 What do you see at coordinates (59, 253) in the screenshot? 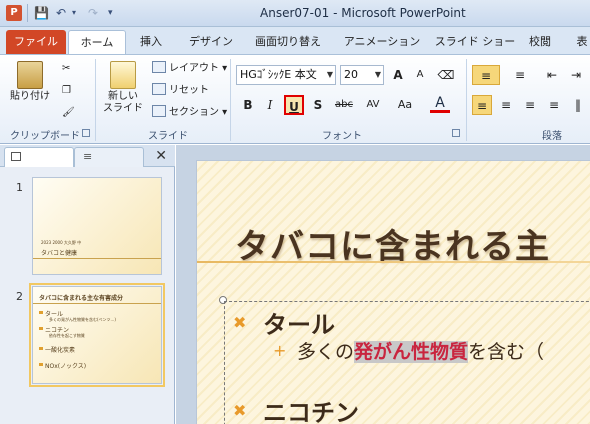
I see `thumb1-title: タバコと健康` at bounding box center [59, 253].